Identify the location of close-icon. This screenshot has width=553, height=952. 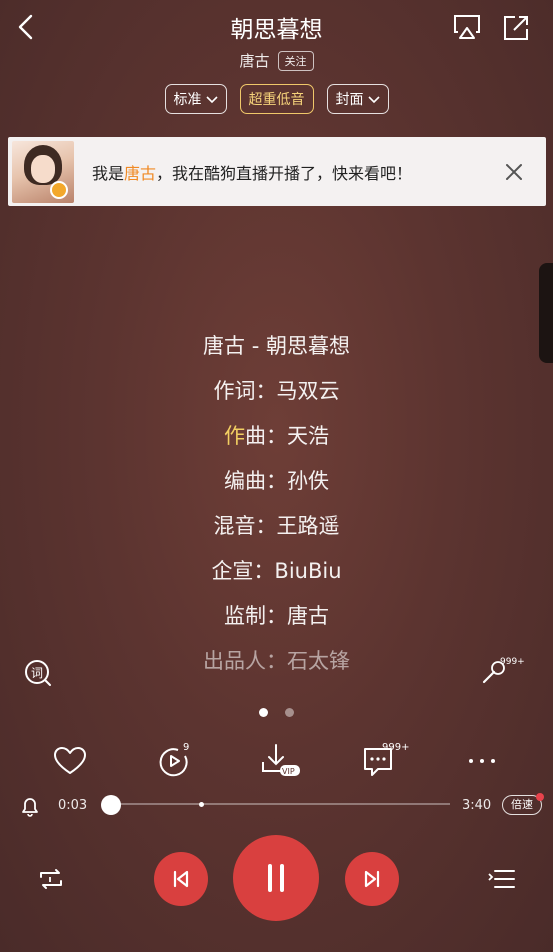
(514, 172).